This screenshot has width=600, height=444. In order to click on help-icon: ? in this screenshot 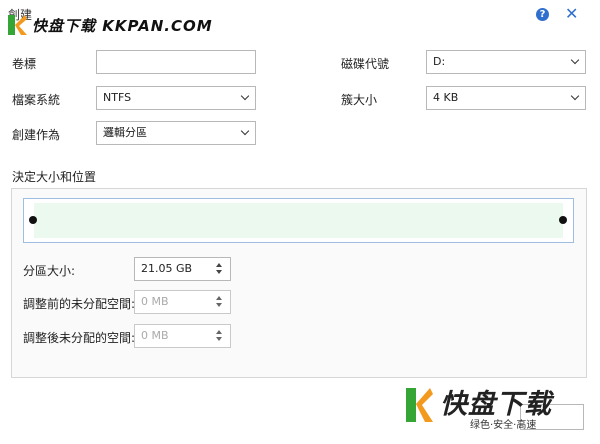, I will do `click(542, 14)`.